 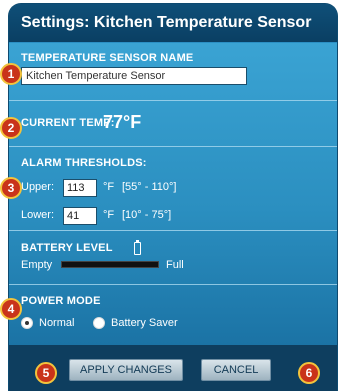 What do you see at coordinates (173, 257) in the screenshot?
I see `battery-section: BATTERY LEVEL Empty Full` at bounding box center [173, 257].